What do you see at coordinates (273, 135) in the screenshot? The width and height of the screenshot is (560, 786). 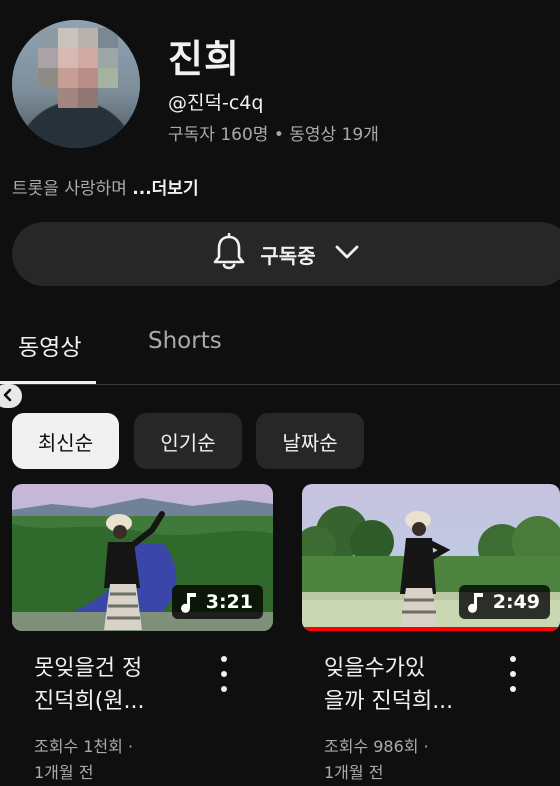 I see `channel-stats: 구독자 160명 • 동영상 19개` at bounding box center [273, 135].